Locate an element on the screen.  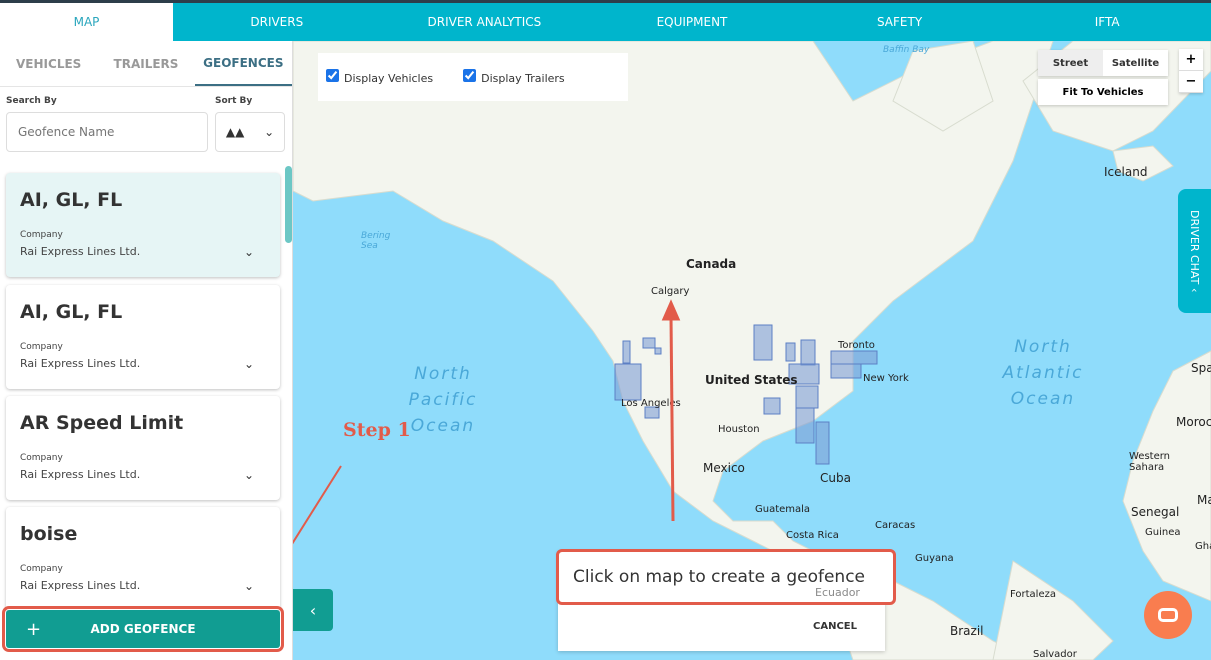
map-label: Brazil is located at coordinates (967, 631).